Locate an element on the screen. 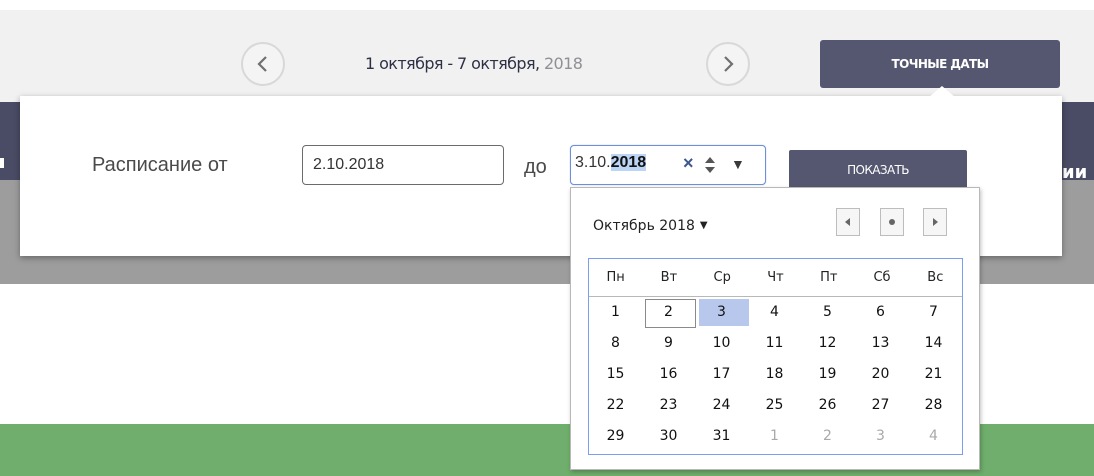  dot-icon is located at coordinates (892, 222).